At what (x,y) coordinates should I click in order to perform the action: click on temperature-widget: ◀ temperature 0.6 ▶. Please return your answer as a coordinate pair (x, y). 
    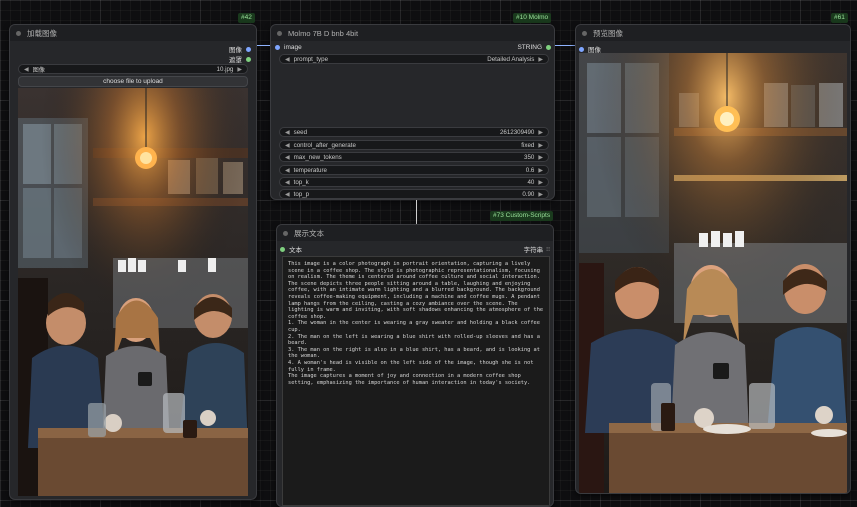
    Looking at the image, I should click on (414, 170).